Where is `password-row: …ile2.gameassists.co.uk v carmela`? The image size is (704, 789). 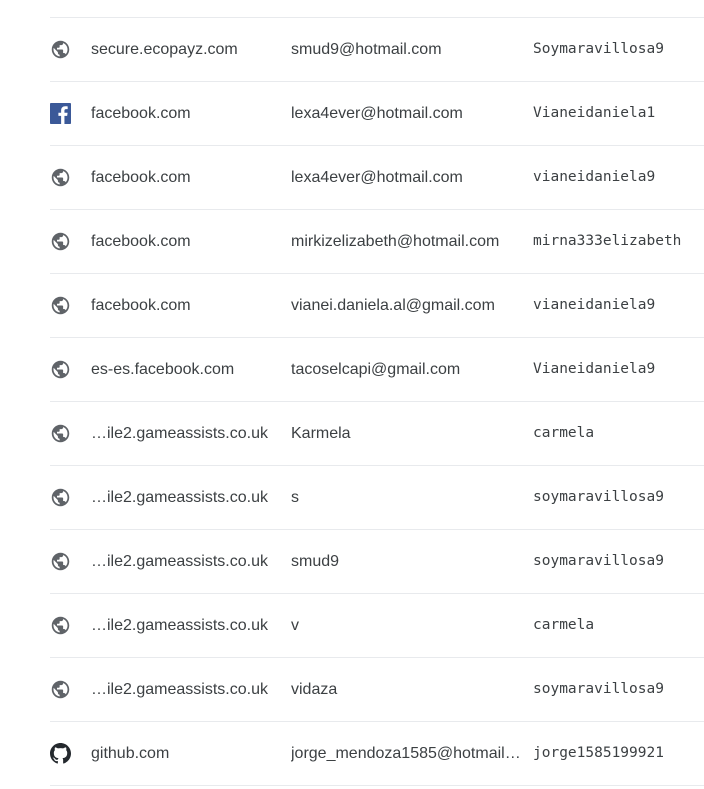 password-row: …ile2.gameassists.co.uk v carmela is located at coordinates (377, 626).